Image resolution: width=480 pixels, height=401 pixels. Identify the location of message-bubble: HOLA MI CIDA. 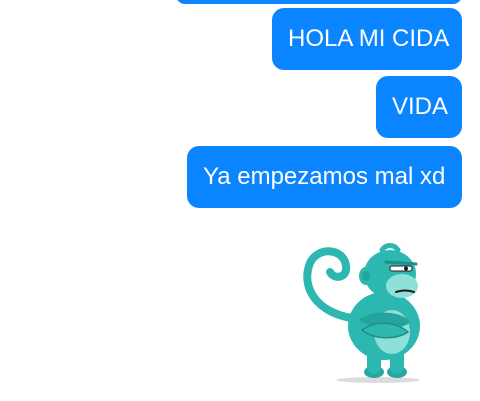
(367, 39).